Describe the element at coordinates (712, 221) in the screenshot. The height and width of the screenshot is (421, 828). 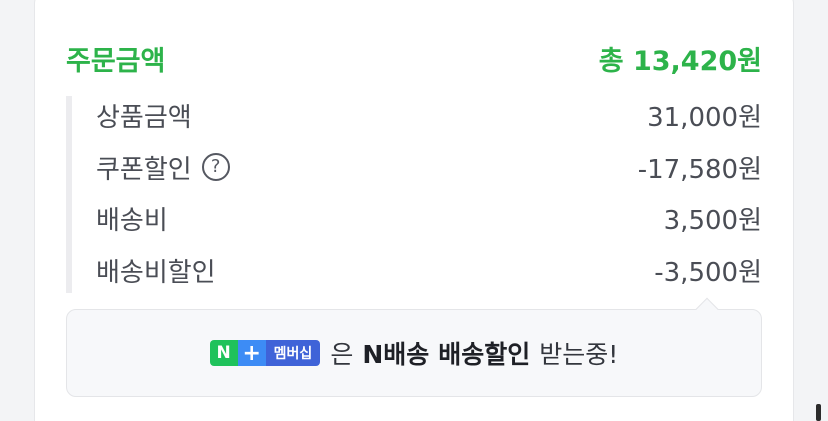
I see `price-row-value: 3,500원` at that location.